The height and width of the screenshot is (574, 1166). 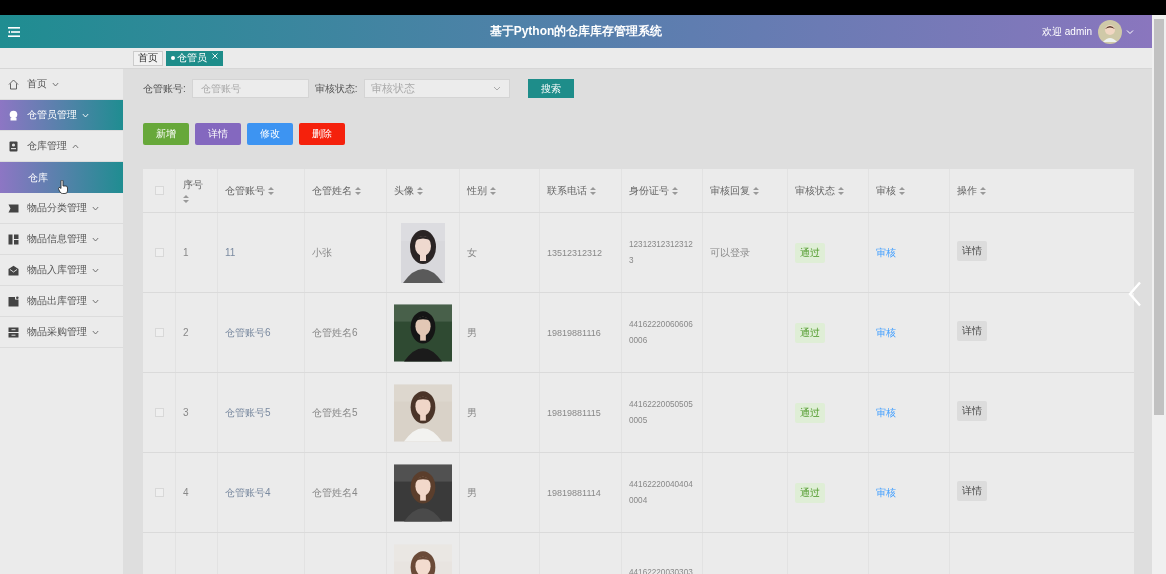 I want to click on table-cell: 仓管账号6, so click(x=248, y=332).